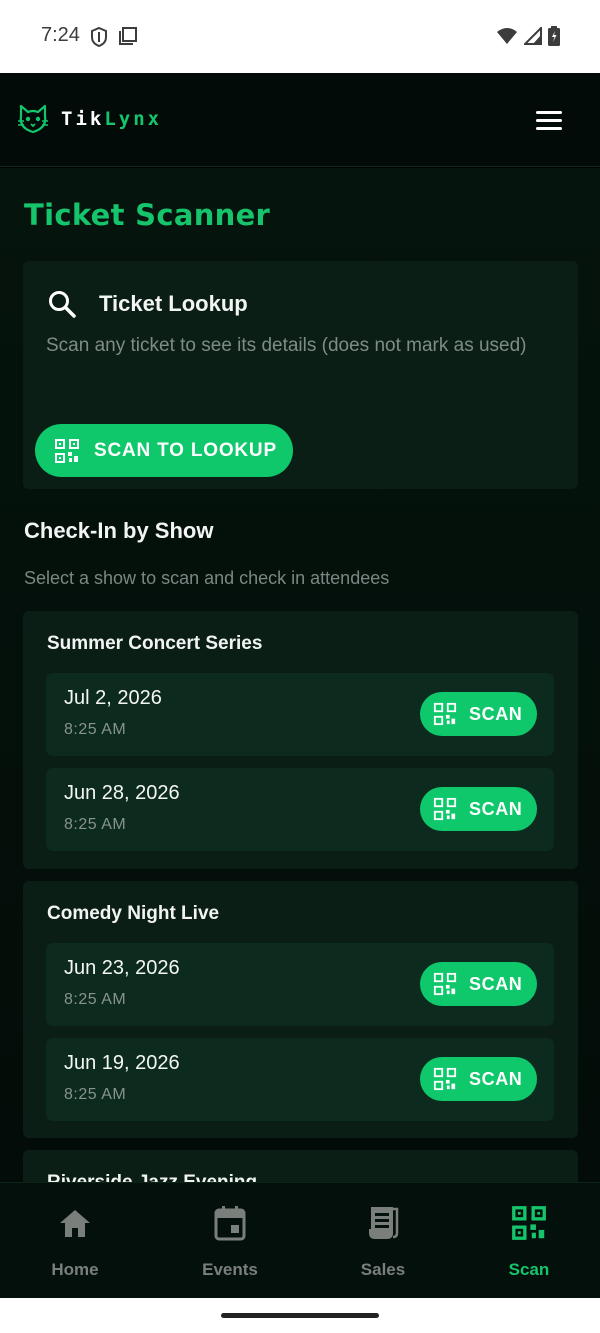 The height and width of the screenshot is (1333, 600). Describe the element at coordinates (383, 1269) in the screenshot. I see `nav-sales-label: Sales` at that location.